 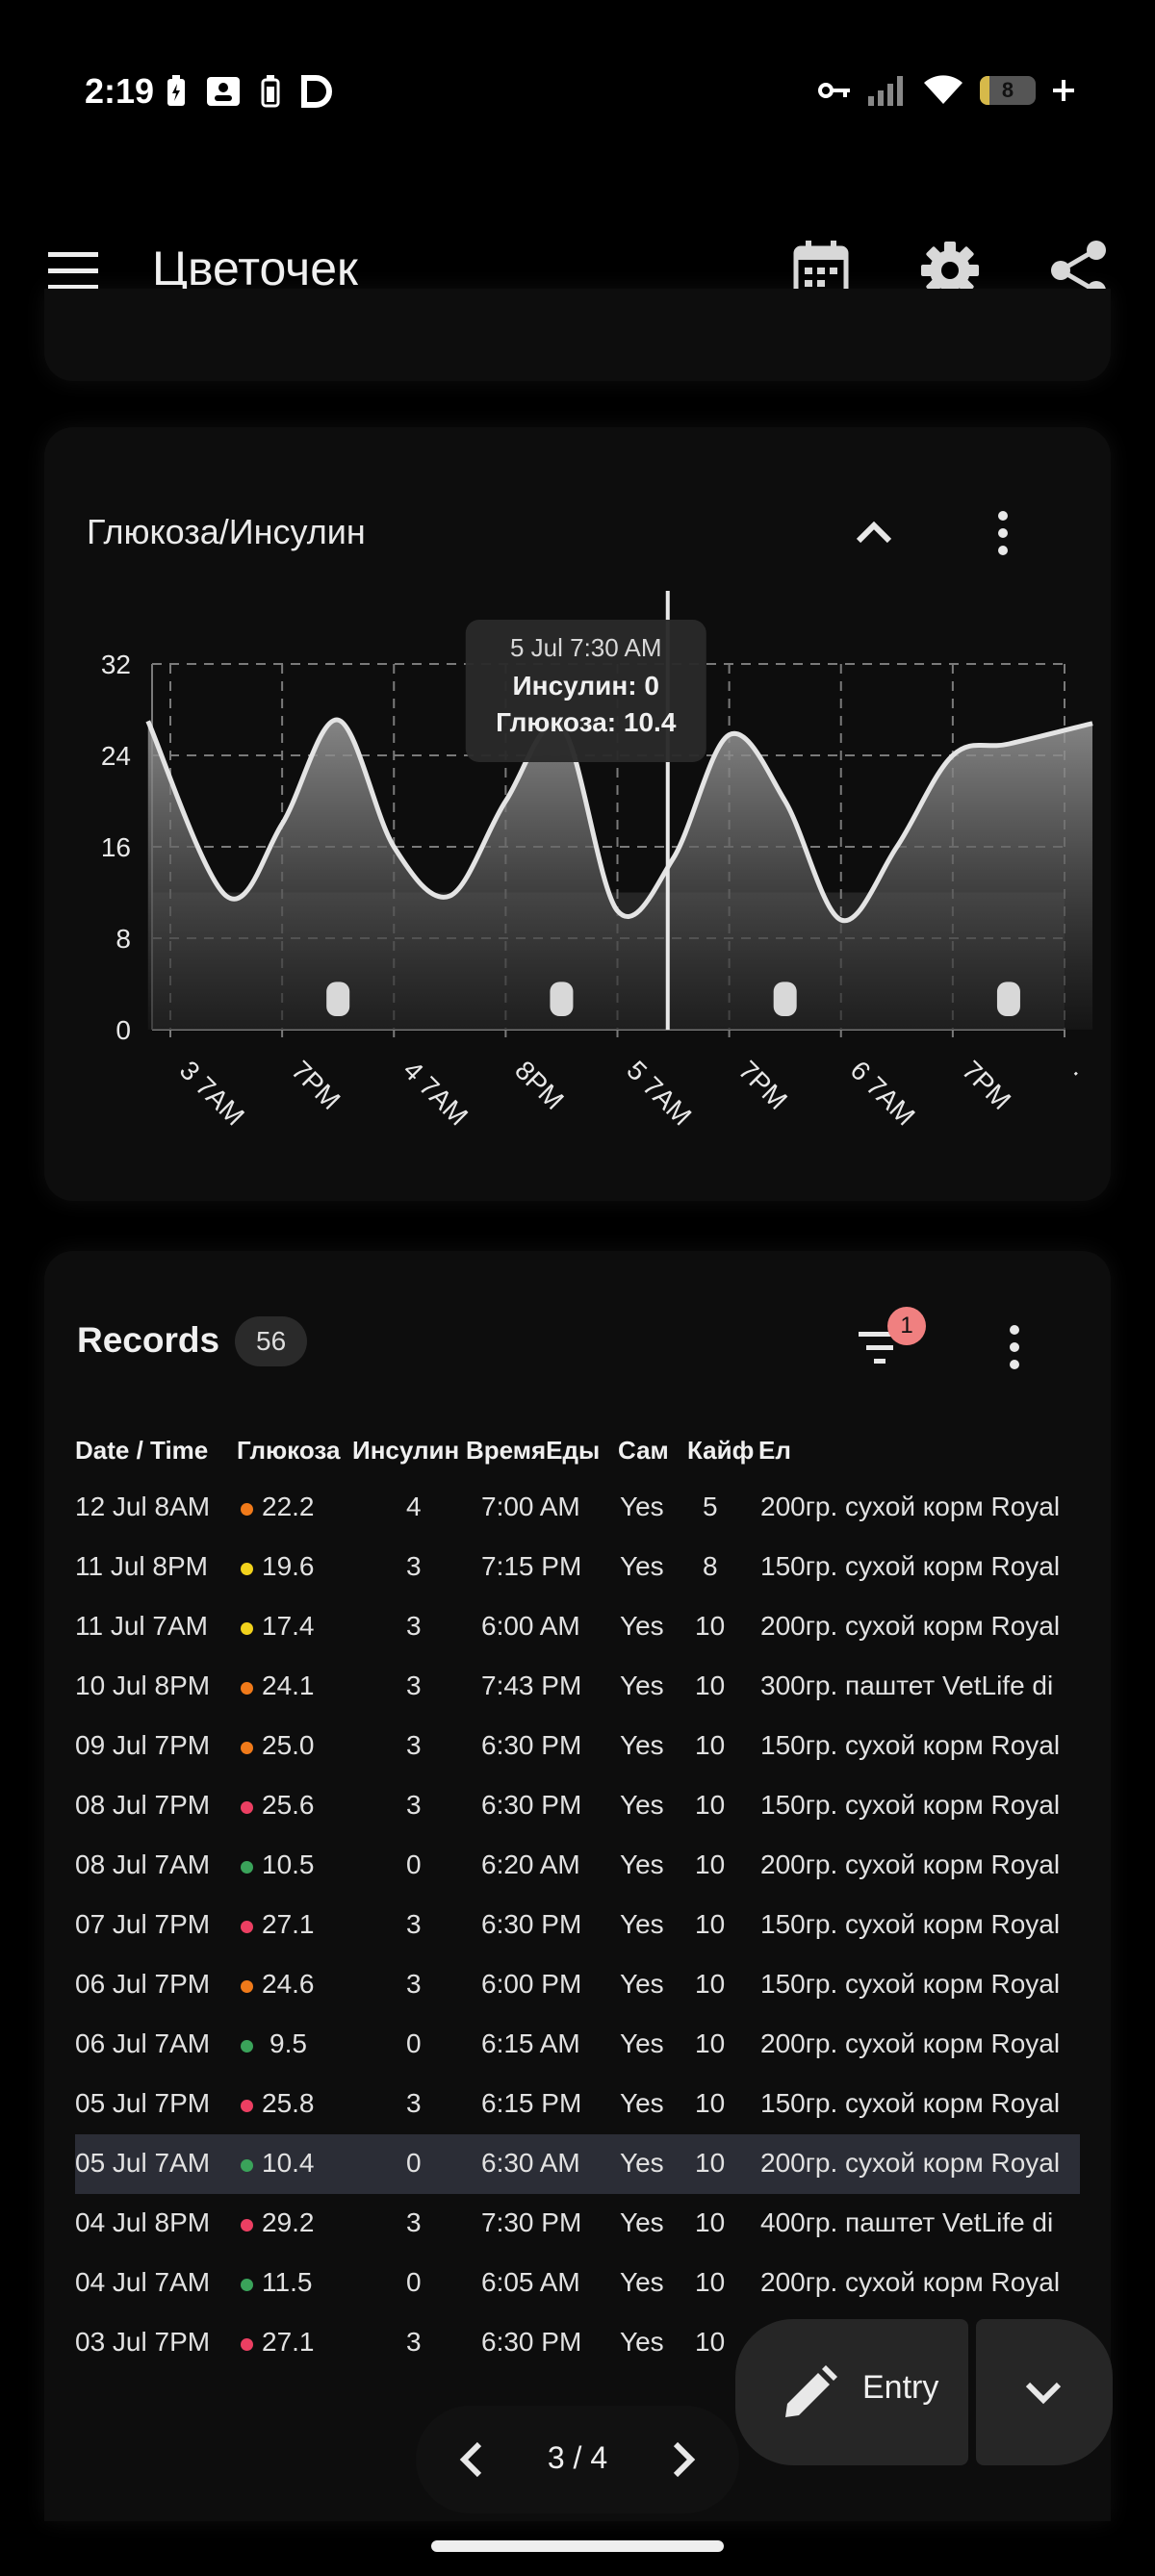 What do you see at coordinates (288, 1626) in the screenshot?
I see `cell-glucose: 17.4` at bounding box center [288, 1626].